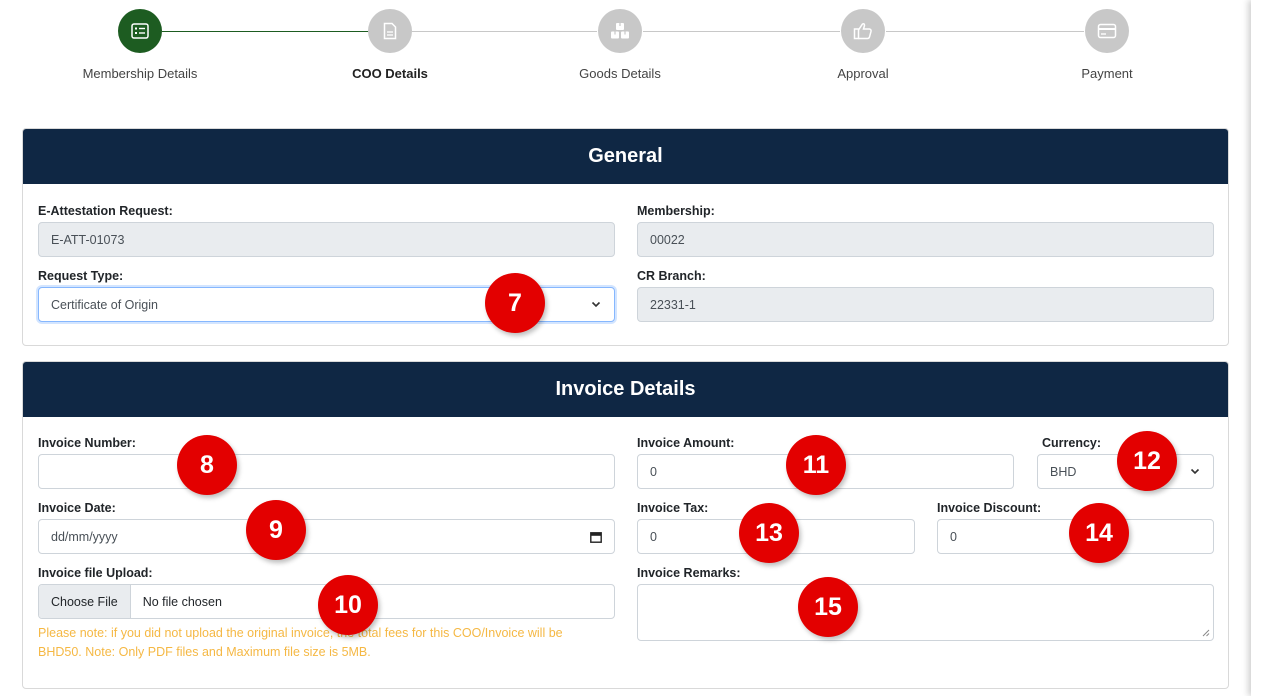 The image size is (1273, 696). I want to click on invoice-date-input: dd/mm/yyyy, so click(326, 536).